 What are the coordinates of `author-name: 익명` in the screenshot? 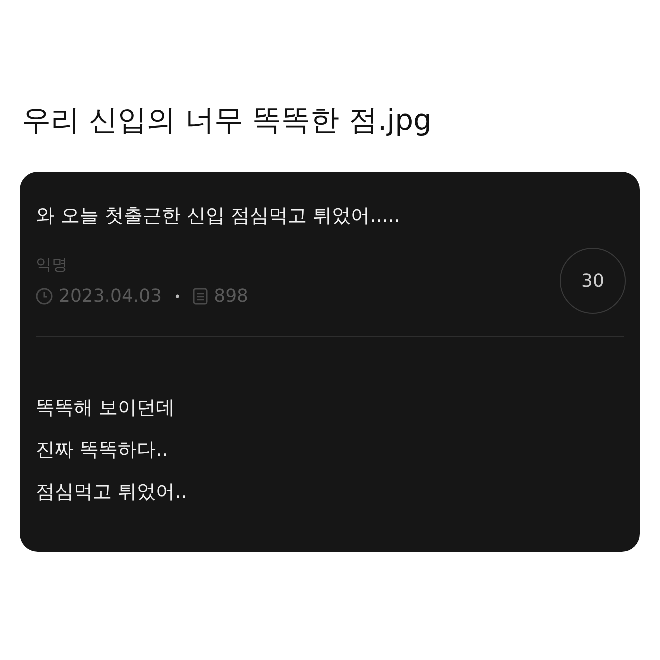 It's located at (52, 265).